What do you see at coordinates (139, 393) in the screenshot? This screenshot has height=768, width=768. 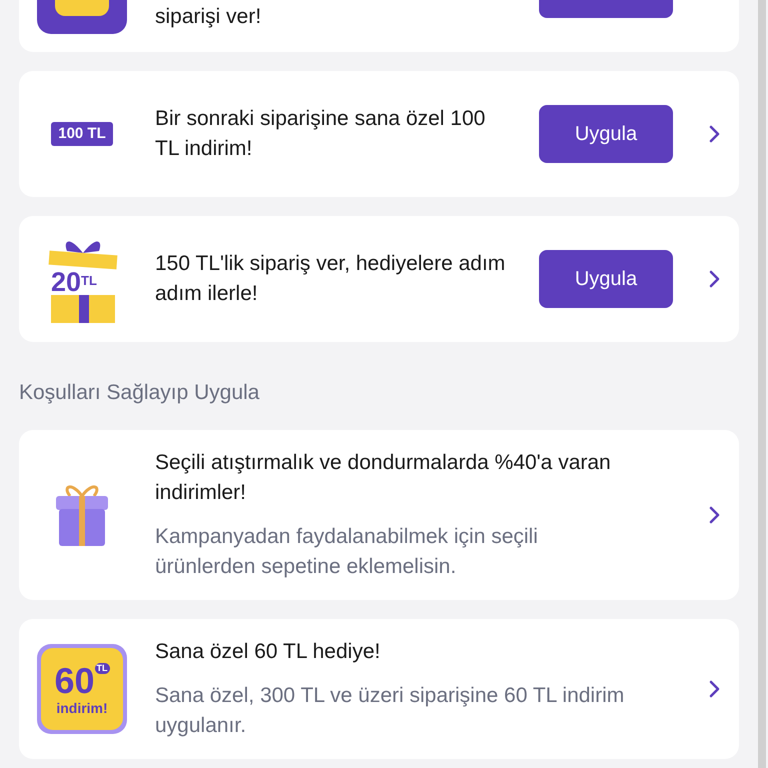 I see `section-title: Koşulları Sağlayıp Uygula` at bounding box center [139, 393].